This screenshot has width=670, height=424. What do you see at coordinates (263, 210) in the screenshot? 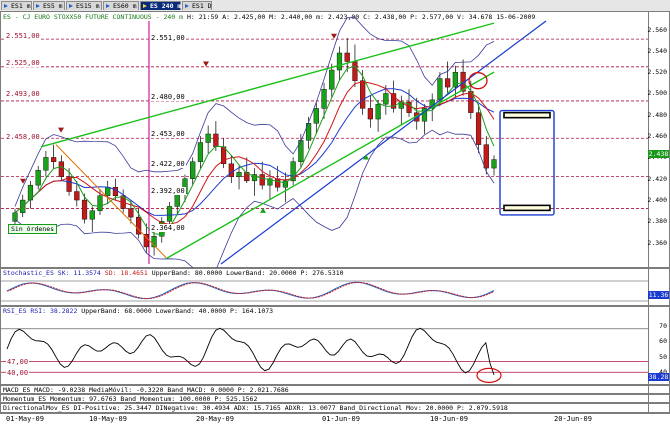
I see `buy-arrow-icon` at bounding box center [263, 210].